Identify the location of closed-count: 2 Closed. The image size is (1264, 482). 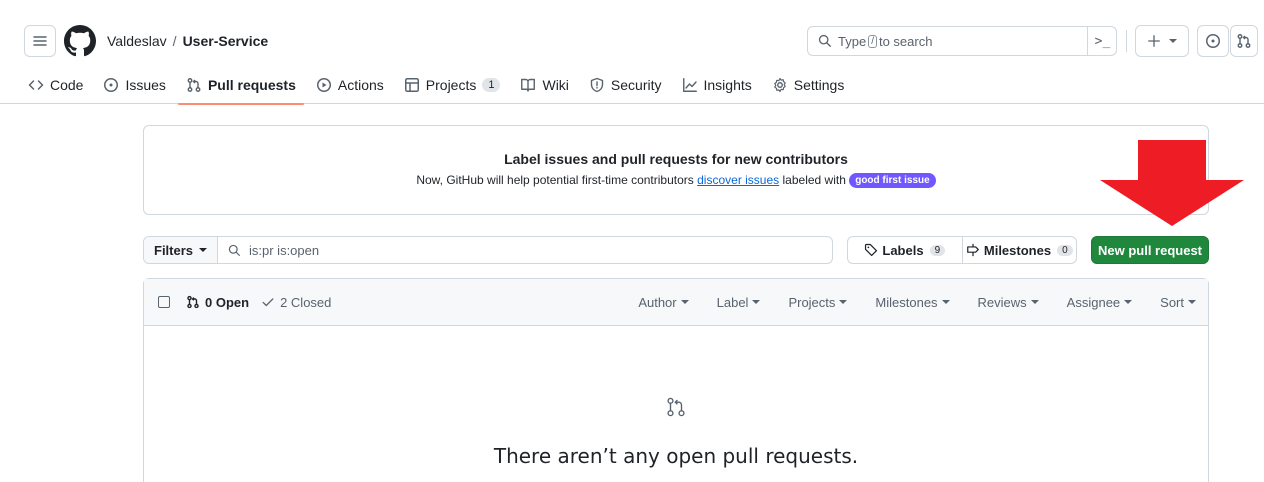
(306, 302).